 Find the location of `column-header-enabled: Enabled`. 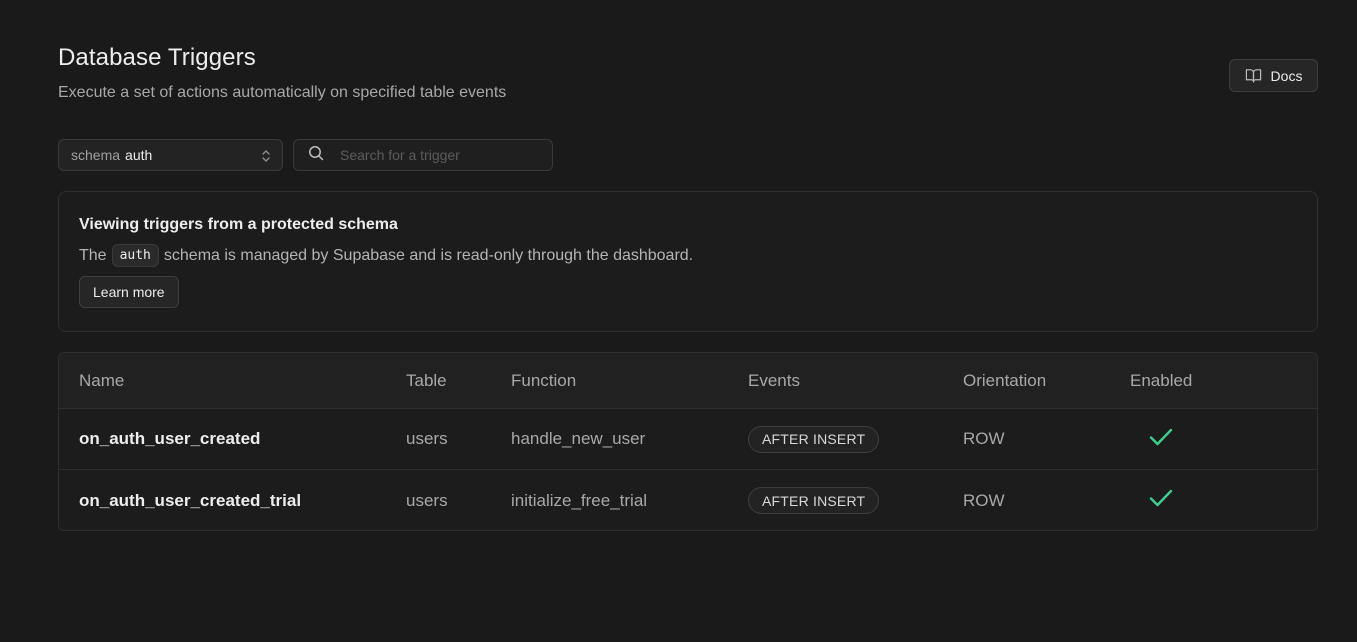

column-header-enabled: Enabled is located at coordinates (1161, 380).